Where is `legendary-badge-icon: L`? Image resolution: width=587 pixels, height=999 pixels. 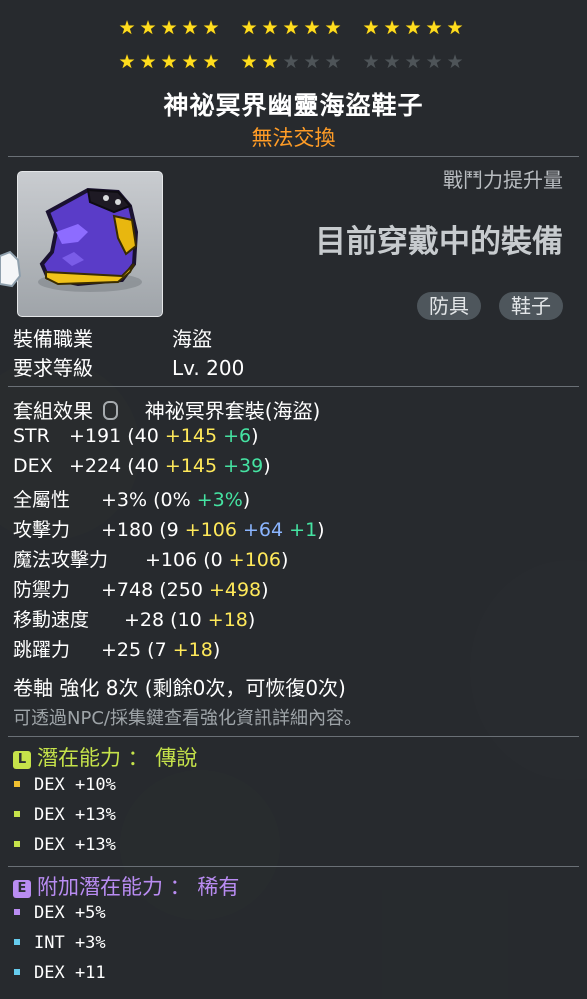
legendary-badge-icon: L is located at coordinates (22, 760).